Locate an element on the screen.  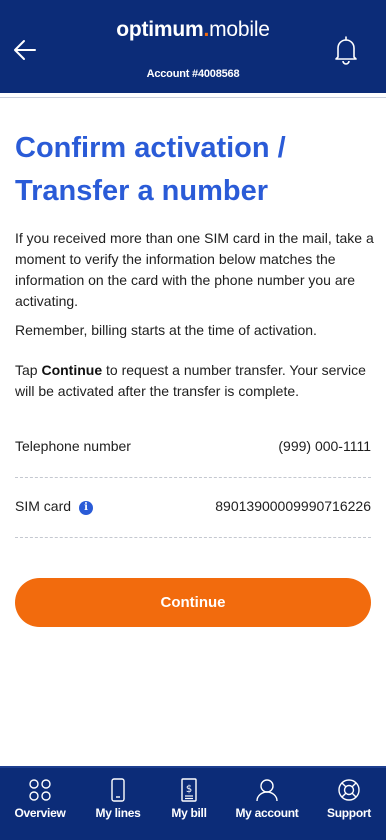
optimum-mobile-logo: optimum.mobile is located at coordinates (193, 30).